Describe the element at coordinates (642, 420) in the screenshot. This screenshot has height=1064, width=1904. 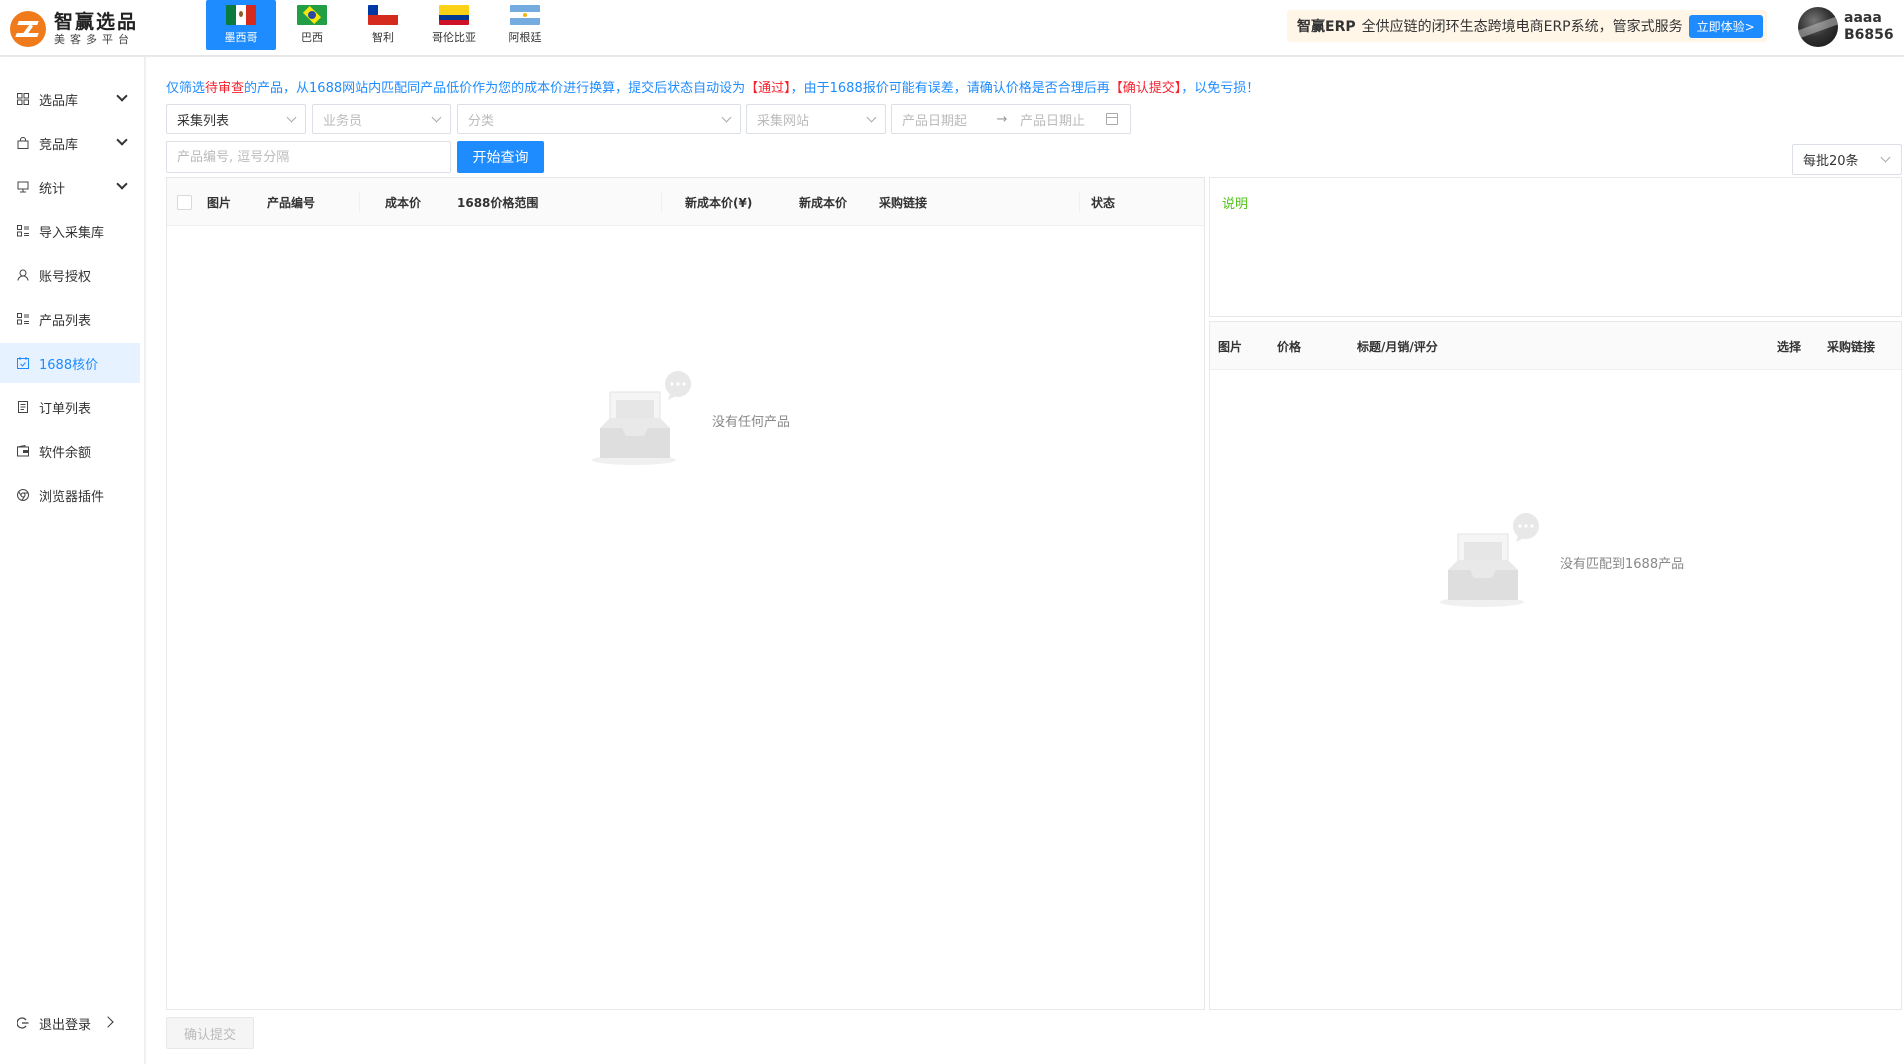
I see `empty-inbox-icon` at that location.